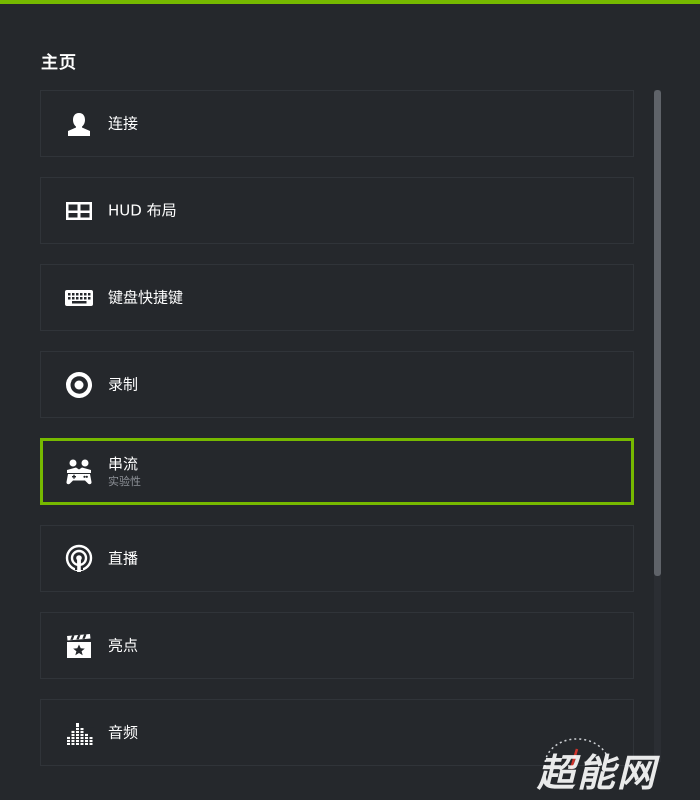 Image resolution: width=700 pixels, height=800 pixels. Describe the element at coordinates (79, 559) in the screenshot. I see `broadcast-icon` at that location.